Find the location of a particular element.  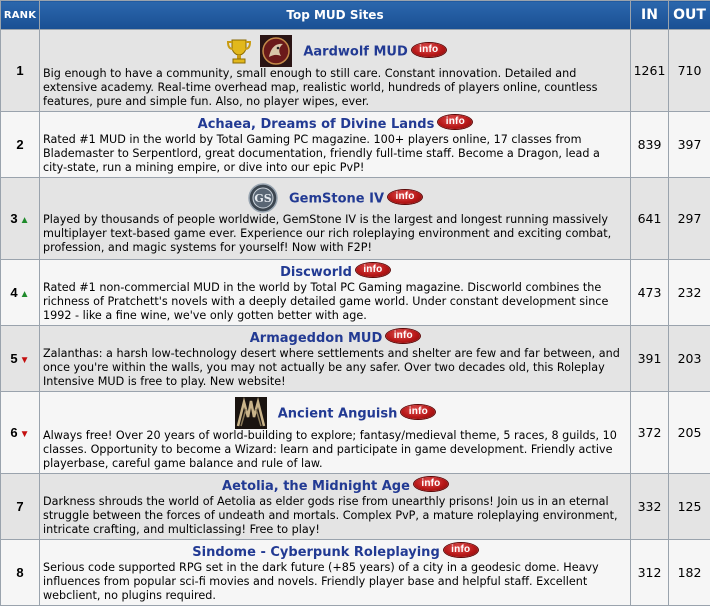

rank-number: 7 is located at coordinates (20, 506).